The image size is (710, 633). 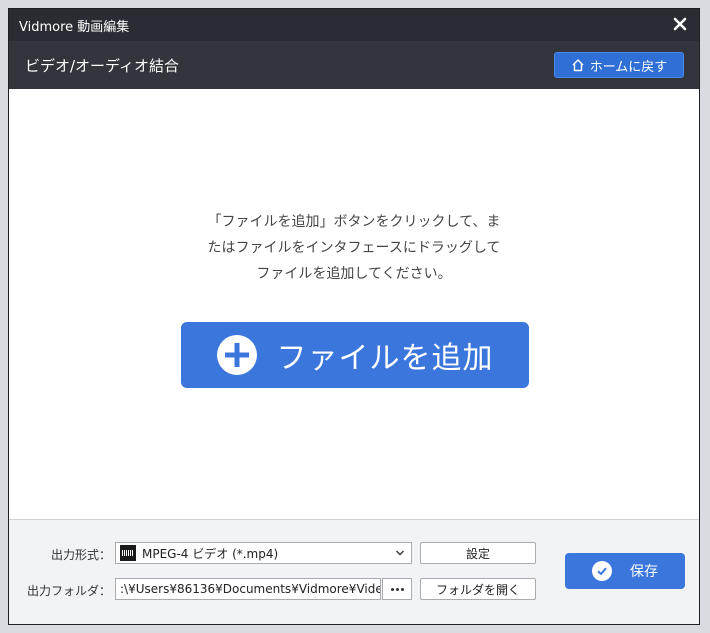 I want to click on chevron-down-icon, so click(x=400, y=553).